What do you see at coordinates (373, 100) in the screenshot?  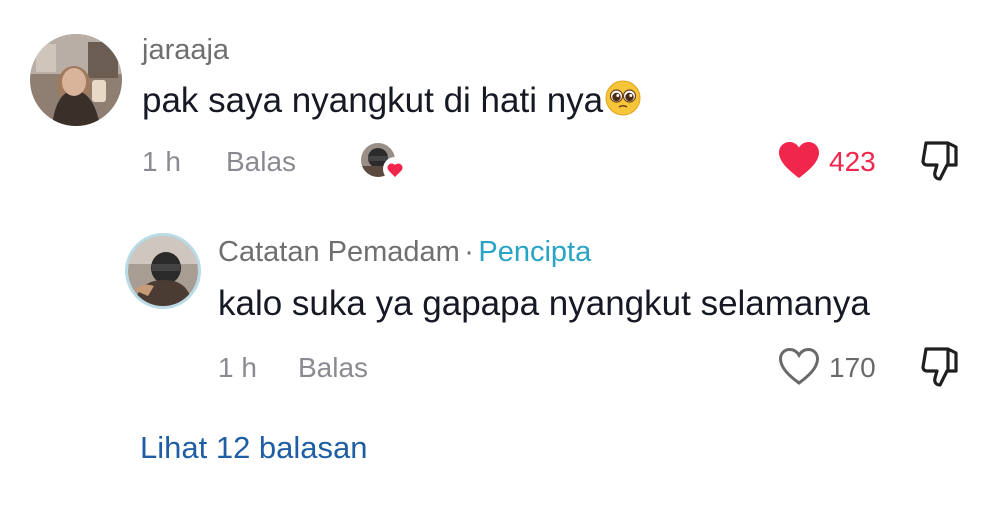 I see `comment-text-body: pak saya nyangkut di hati nya` at bounding box center [373, 100].